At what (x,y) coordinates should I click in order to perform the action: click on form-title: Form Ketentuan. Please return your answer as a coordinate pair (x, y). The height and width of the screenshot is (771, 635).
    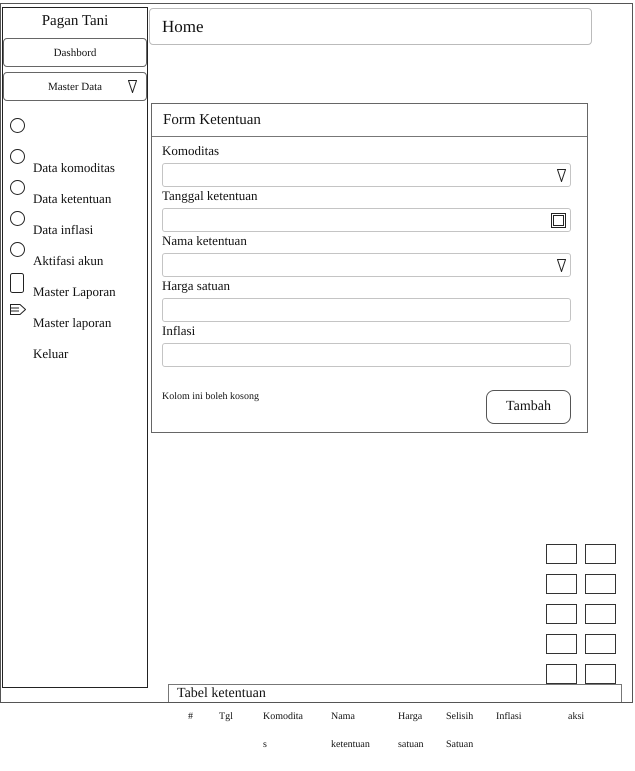
    Looking at the image, I should click on (212, 120).